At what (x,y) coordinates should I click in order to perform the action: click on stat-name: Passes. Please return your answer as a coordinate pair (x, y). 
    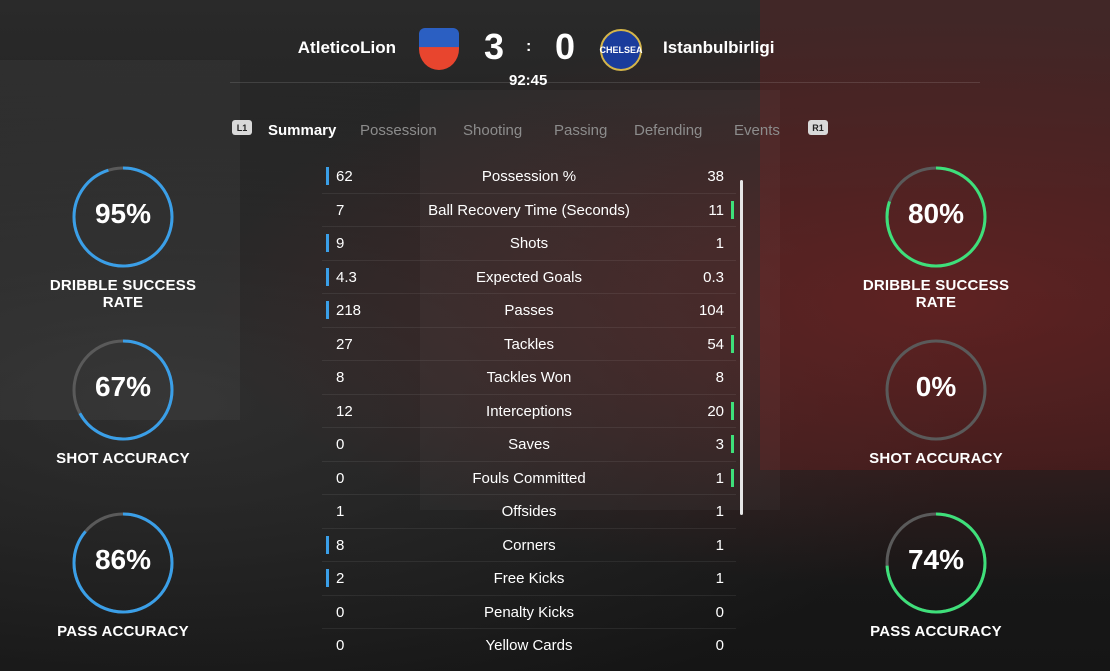
    Looking at the image, I should click on (529, 310).